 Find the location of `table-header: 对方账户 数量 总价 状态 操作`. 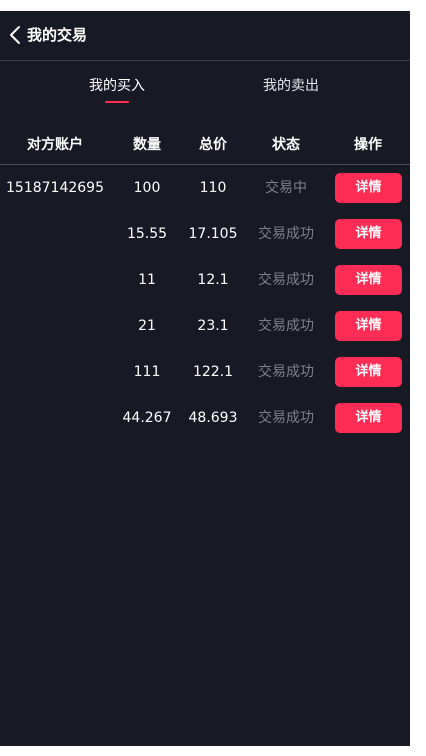

table-header: 对方账户 数量 总价 状态 操作 is located at coordinates (205, 144).